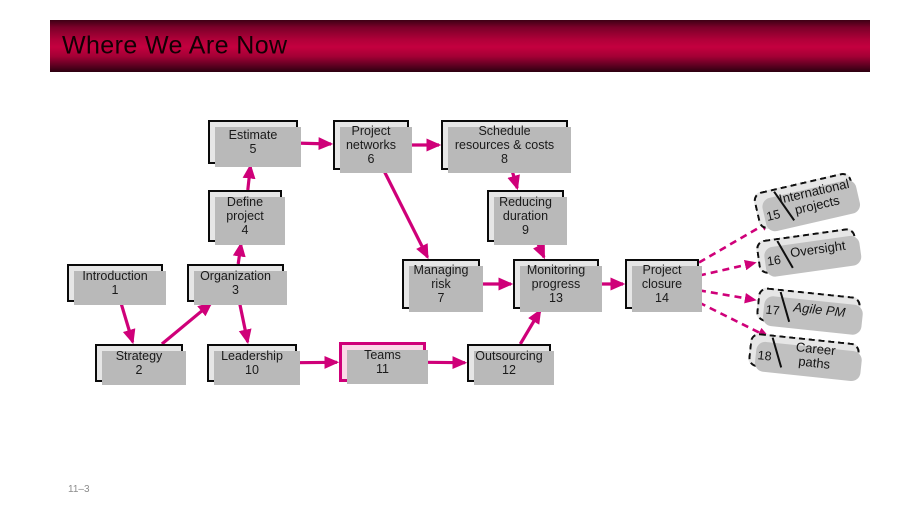  Describe the element at coordinates (818, 249) in the screenshot. I see `tag-label: Oversight` at that location.